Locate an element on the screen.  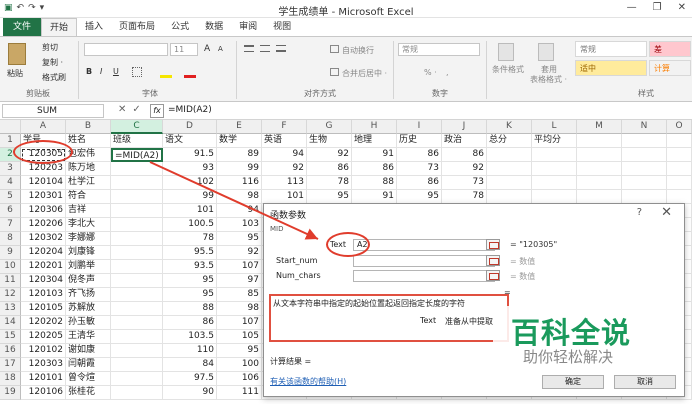
table-cell: 73 is located at coordinates (419, 169).